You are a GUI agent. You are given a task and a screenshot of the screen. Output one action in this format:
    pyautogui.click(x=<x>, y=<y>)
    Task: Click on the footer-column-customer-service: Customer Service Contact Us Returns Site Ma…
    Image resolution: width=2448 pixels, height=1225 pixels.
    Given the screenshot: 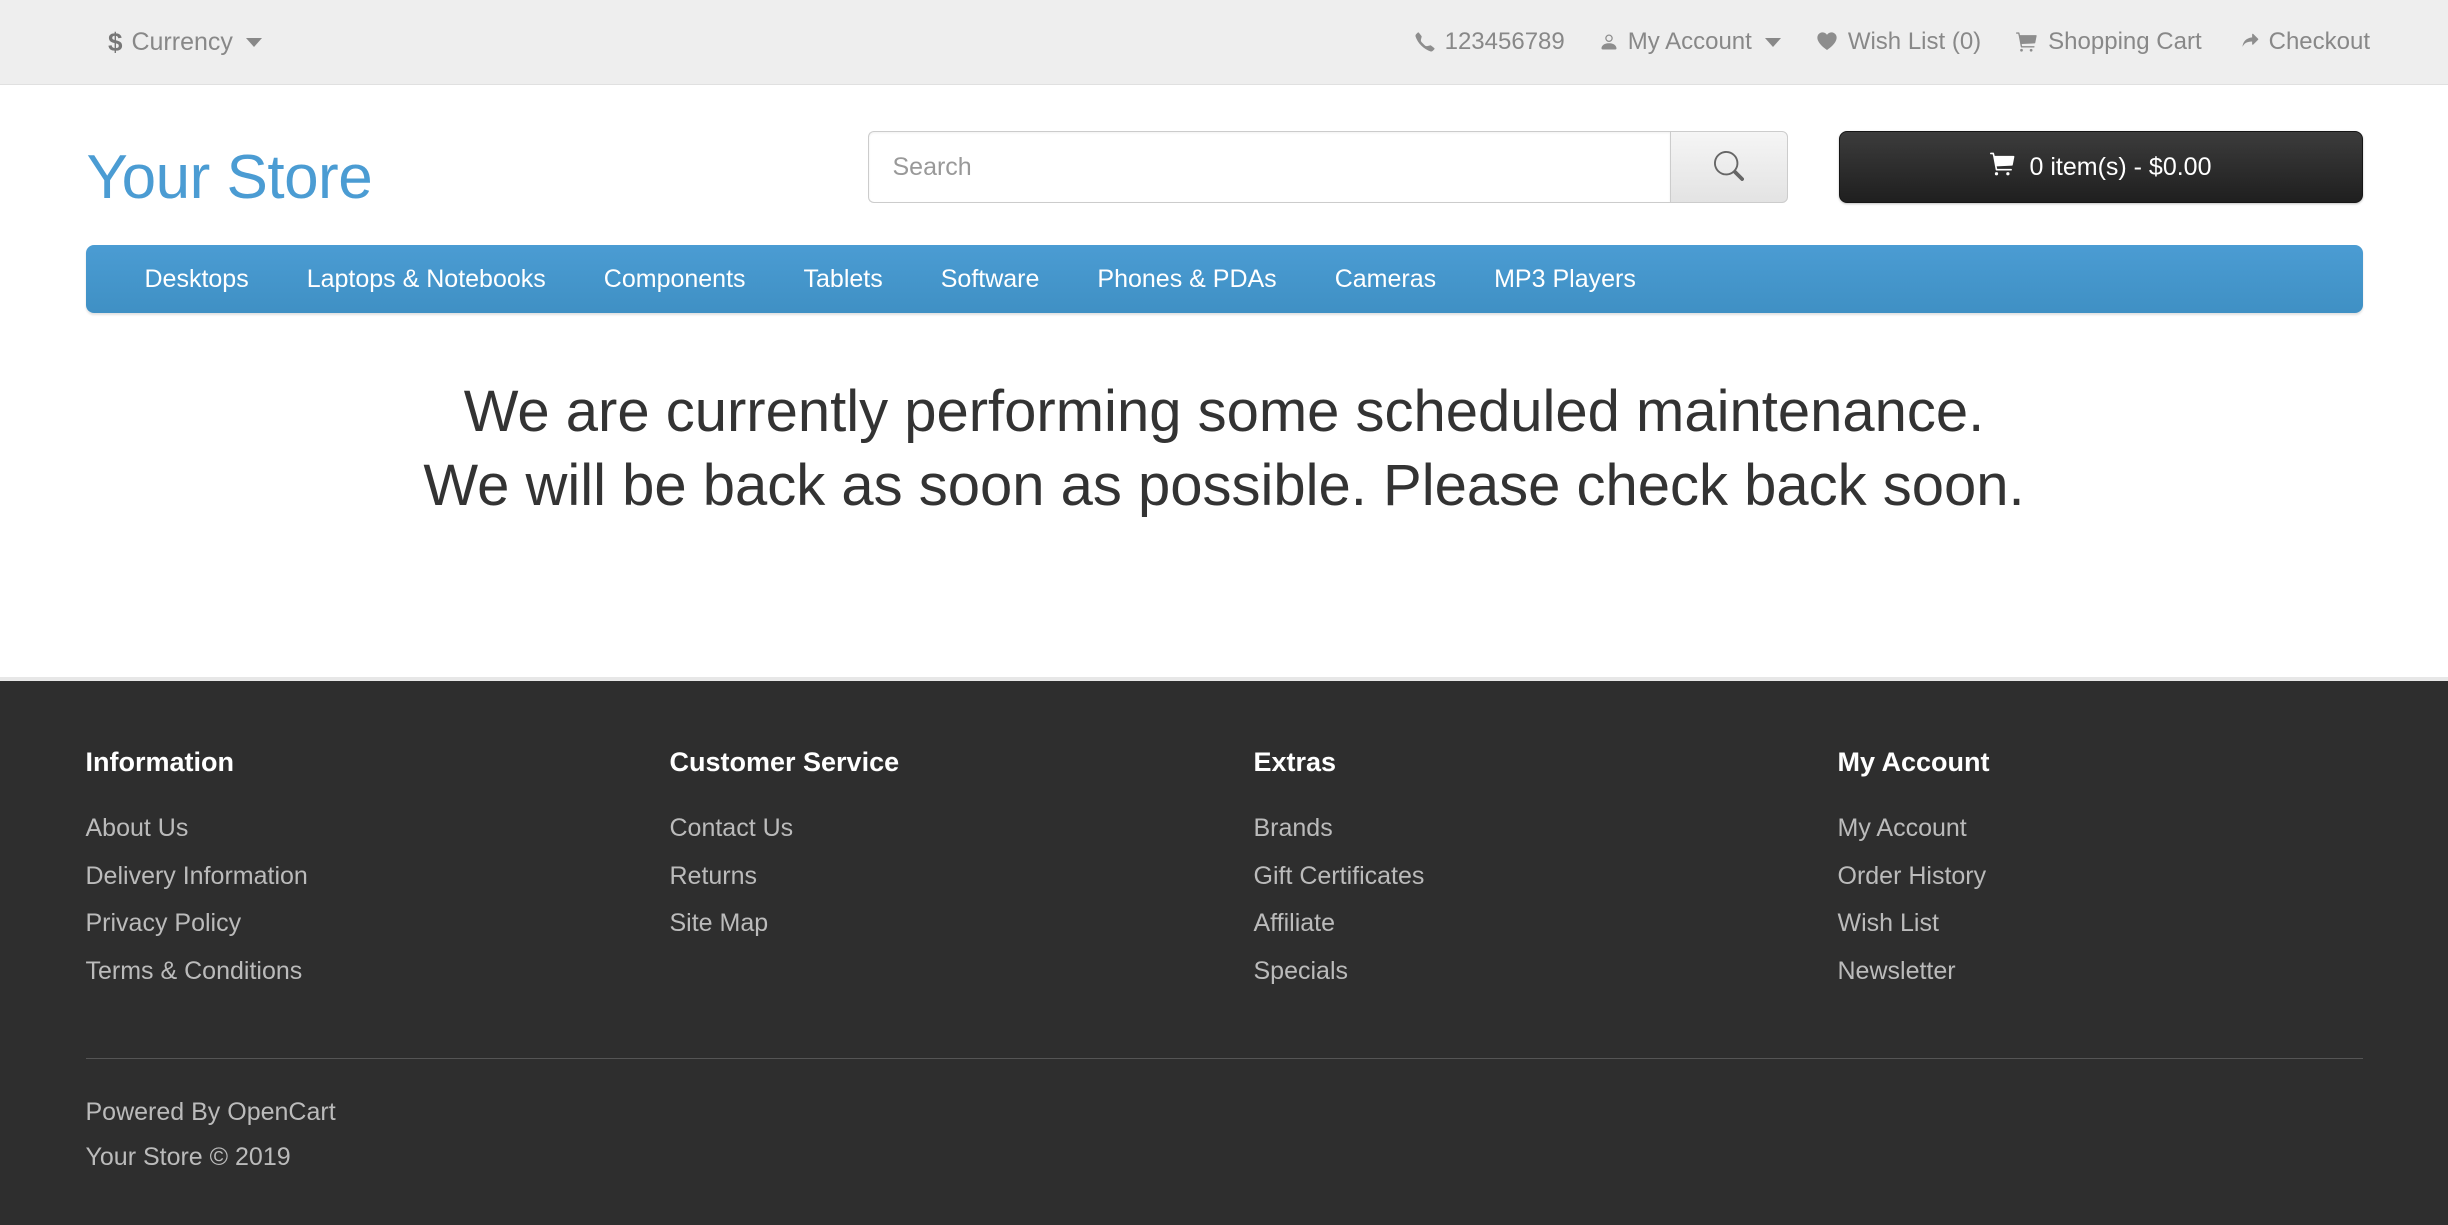 What is the action you would take?
    pyautogui.click(x=962, y=873)
    